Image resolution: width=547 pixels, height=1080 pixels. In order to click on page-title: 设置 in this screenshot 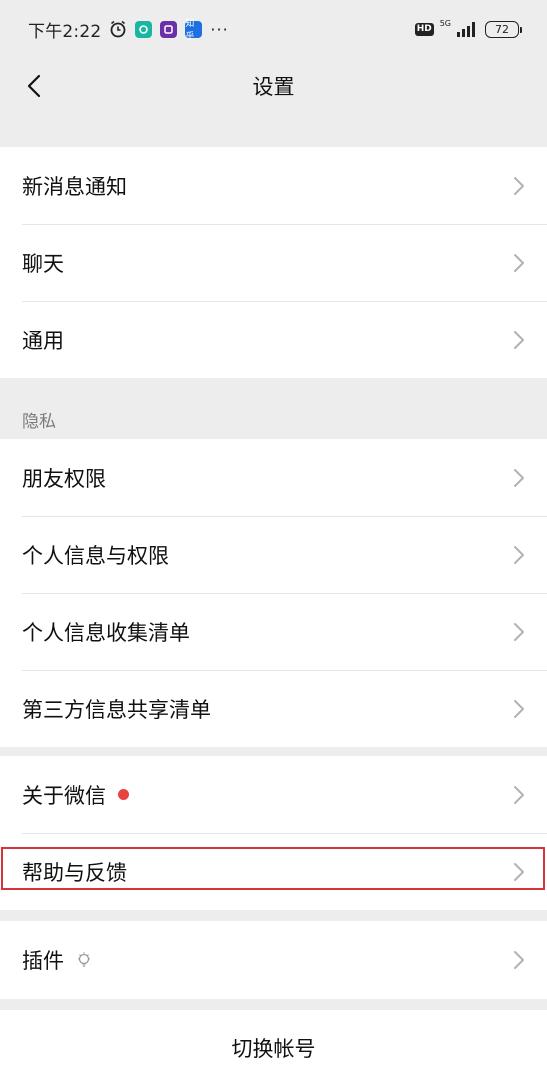, I will do `click(273, 87)`.